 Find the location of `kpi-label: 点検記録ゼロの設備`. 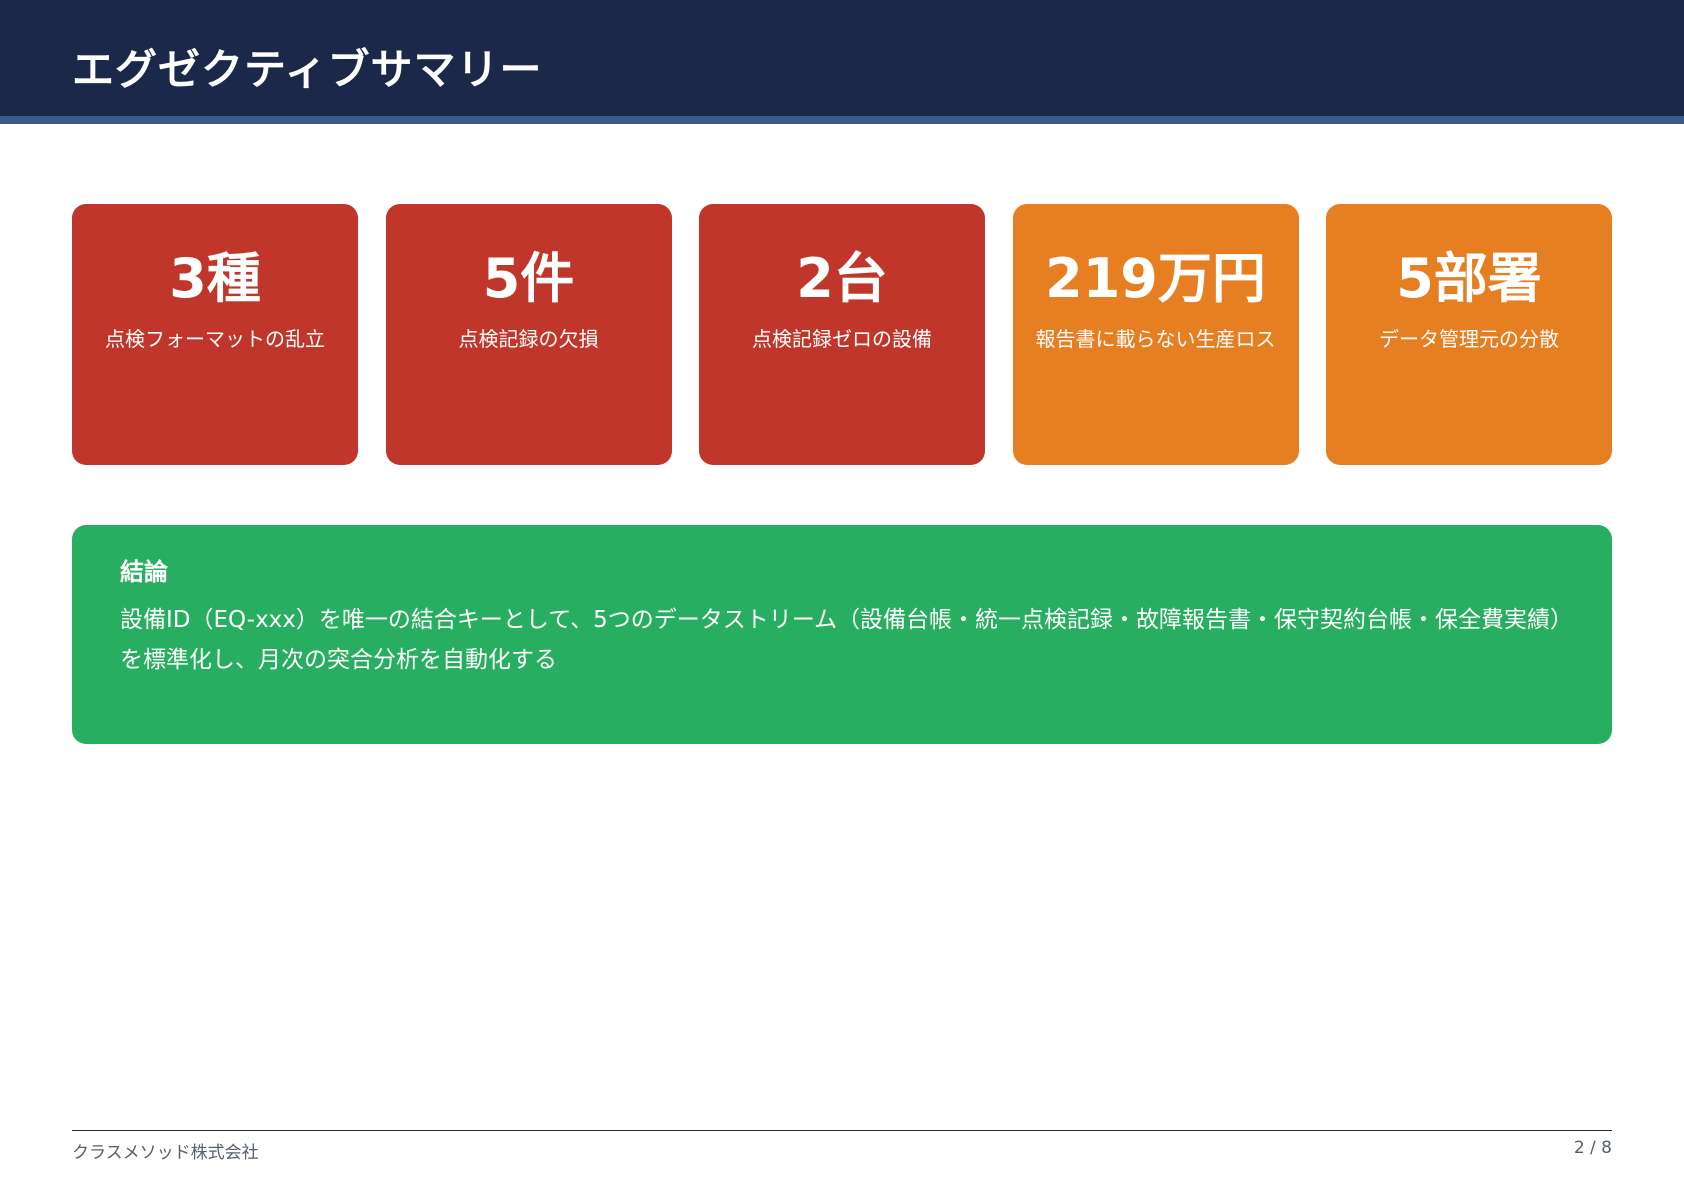

kpi-label: 点検記録ゼロの設備 is located at coordinates (842, 339).